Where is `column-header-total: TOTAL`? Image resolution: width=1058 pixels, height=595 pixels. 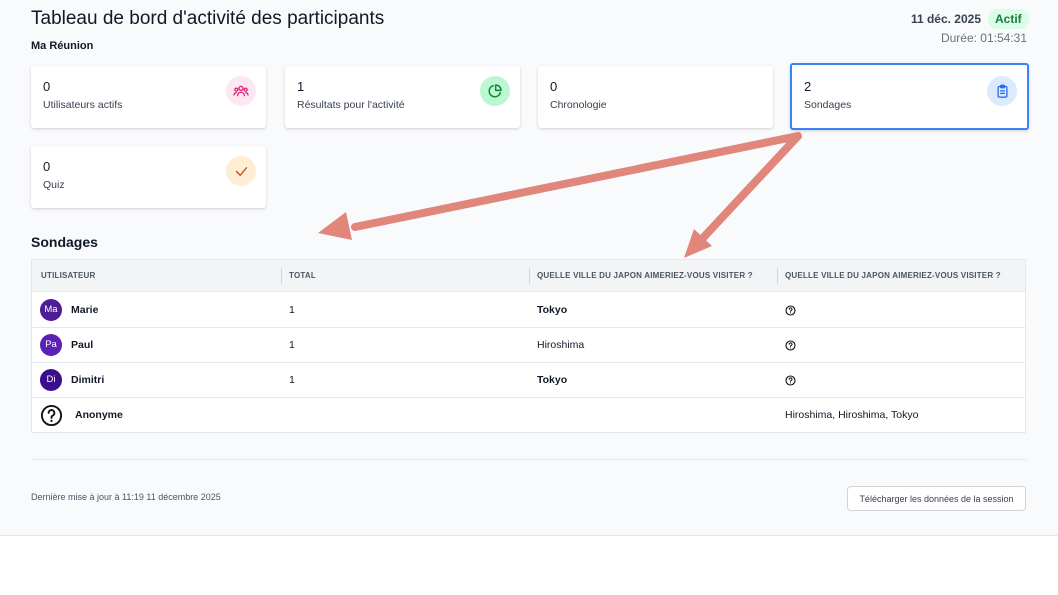 column-header-total: TOTAL is located at coordinates (302, 276).